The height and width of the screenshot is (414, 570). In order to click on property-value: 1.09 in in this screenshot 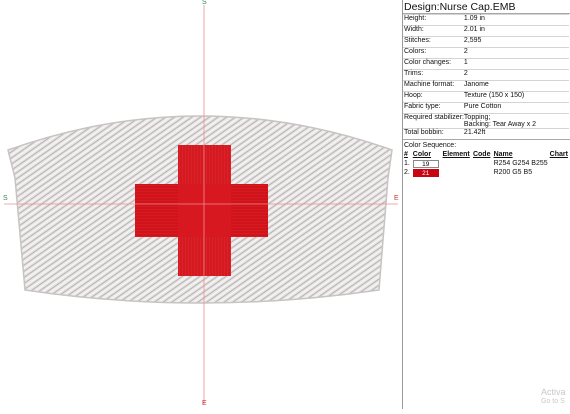, I will do `click(516, 20)`.